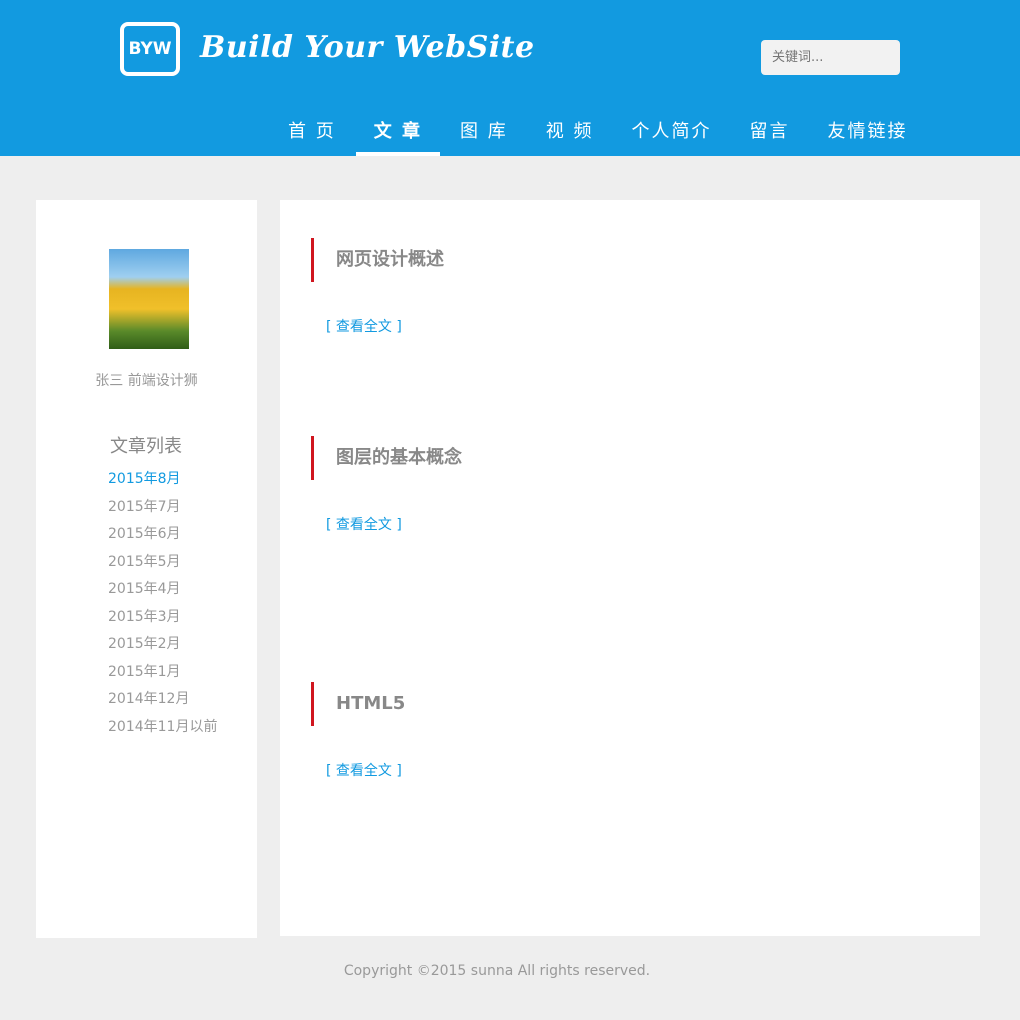 The height and width of the screenshot is (1020, 1020). What do you see at coordinates (162, 728) in the screenshot?
I see `archive-item-2014-11-earlier: 2014年11月以前` at bounding box center [162, 728].